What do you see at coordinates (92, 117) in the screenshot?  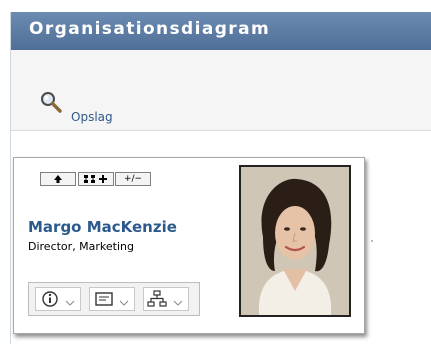 I see `lookup-link: Opslag` at bounding box center [92, 117].